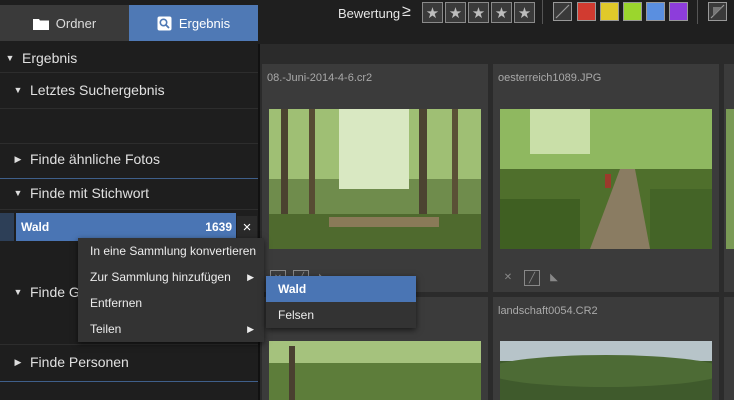 The height and width of the screenshot is (400, 734). What do you see at coordinates (550, 78) in the screenshot?
I see `file-name: oesterreich1089.JPG` at bounding box center [550, 78].